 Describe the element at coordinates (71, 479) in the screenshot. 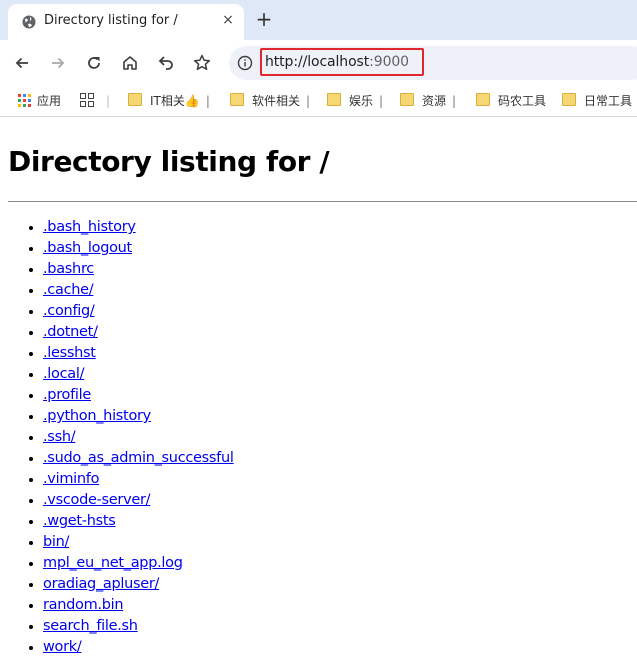

I see `file-link: .viminfo` at that location.